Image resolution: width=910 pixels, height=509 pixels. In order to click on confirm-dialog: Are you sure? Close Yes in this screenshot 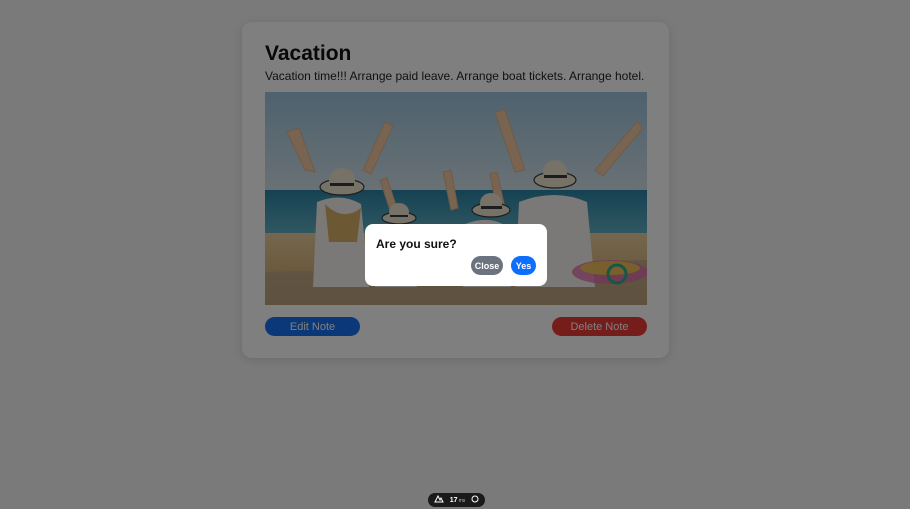, I will do `click(456, 255)`.